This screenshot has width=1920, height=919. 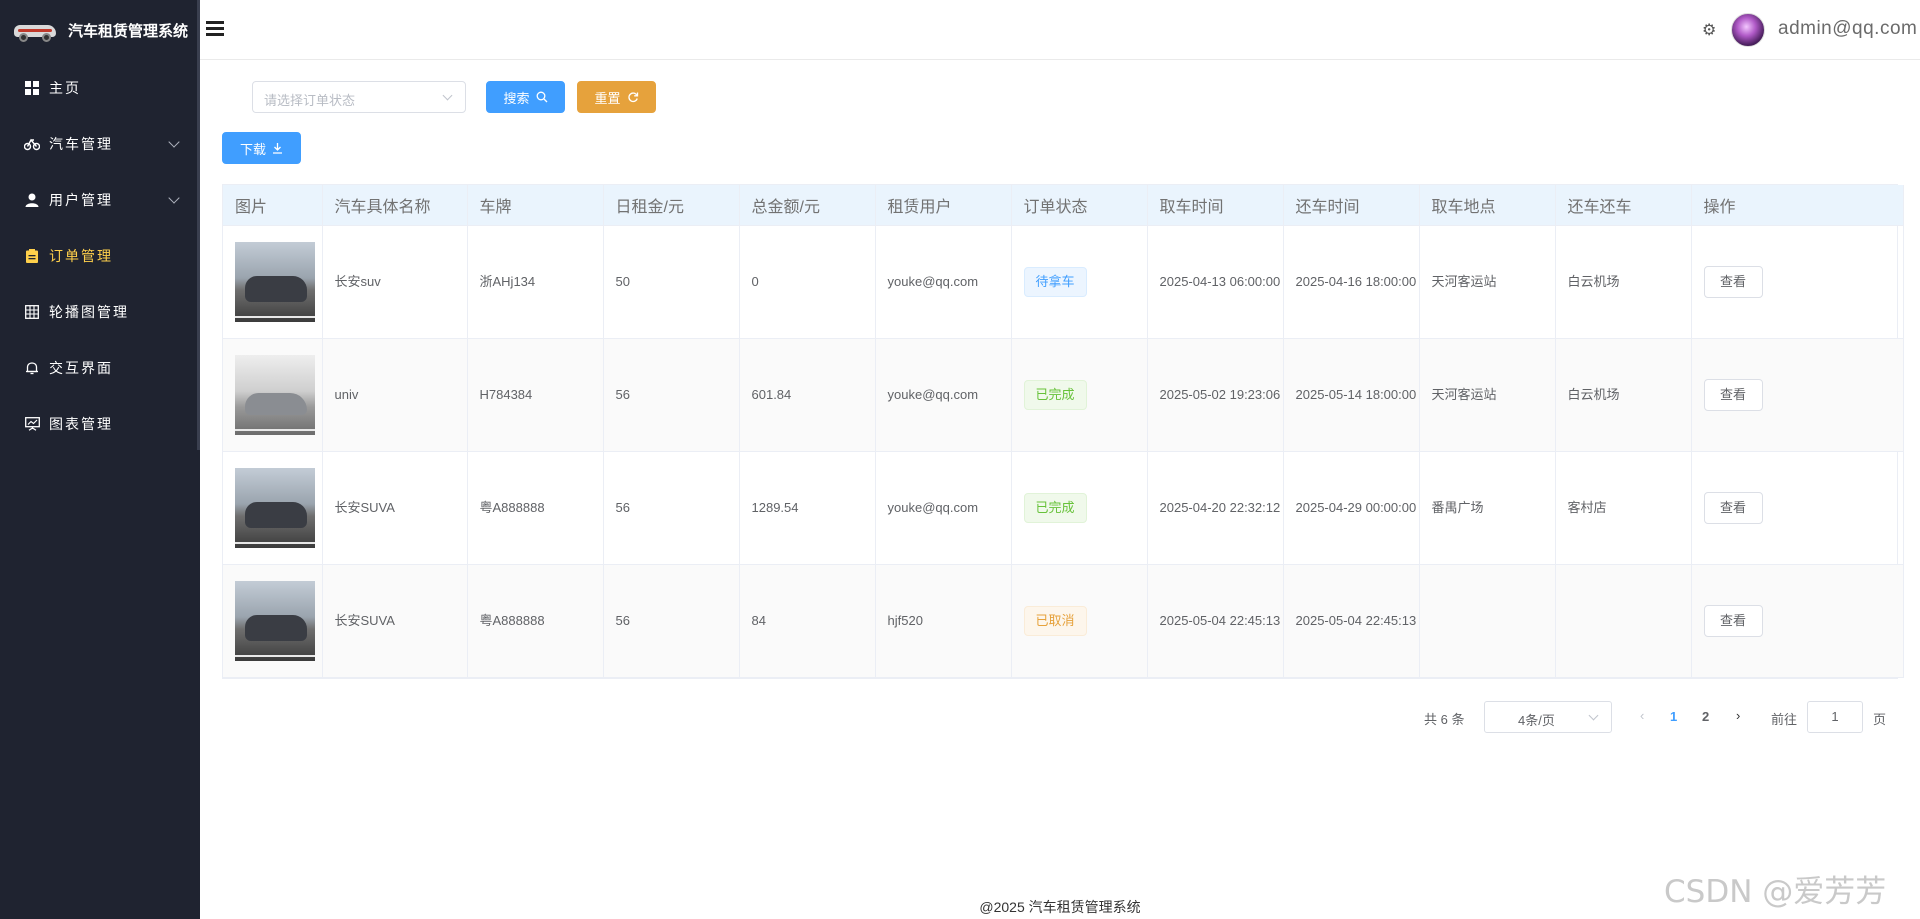 I want to click on sidebar-menu: 主页 汽车管理 用户管理 订单管理 轮播图管理 交互界面 图表管理, so click(x=100, y=256).